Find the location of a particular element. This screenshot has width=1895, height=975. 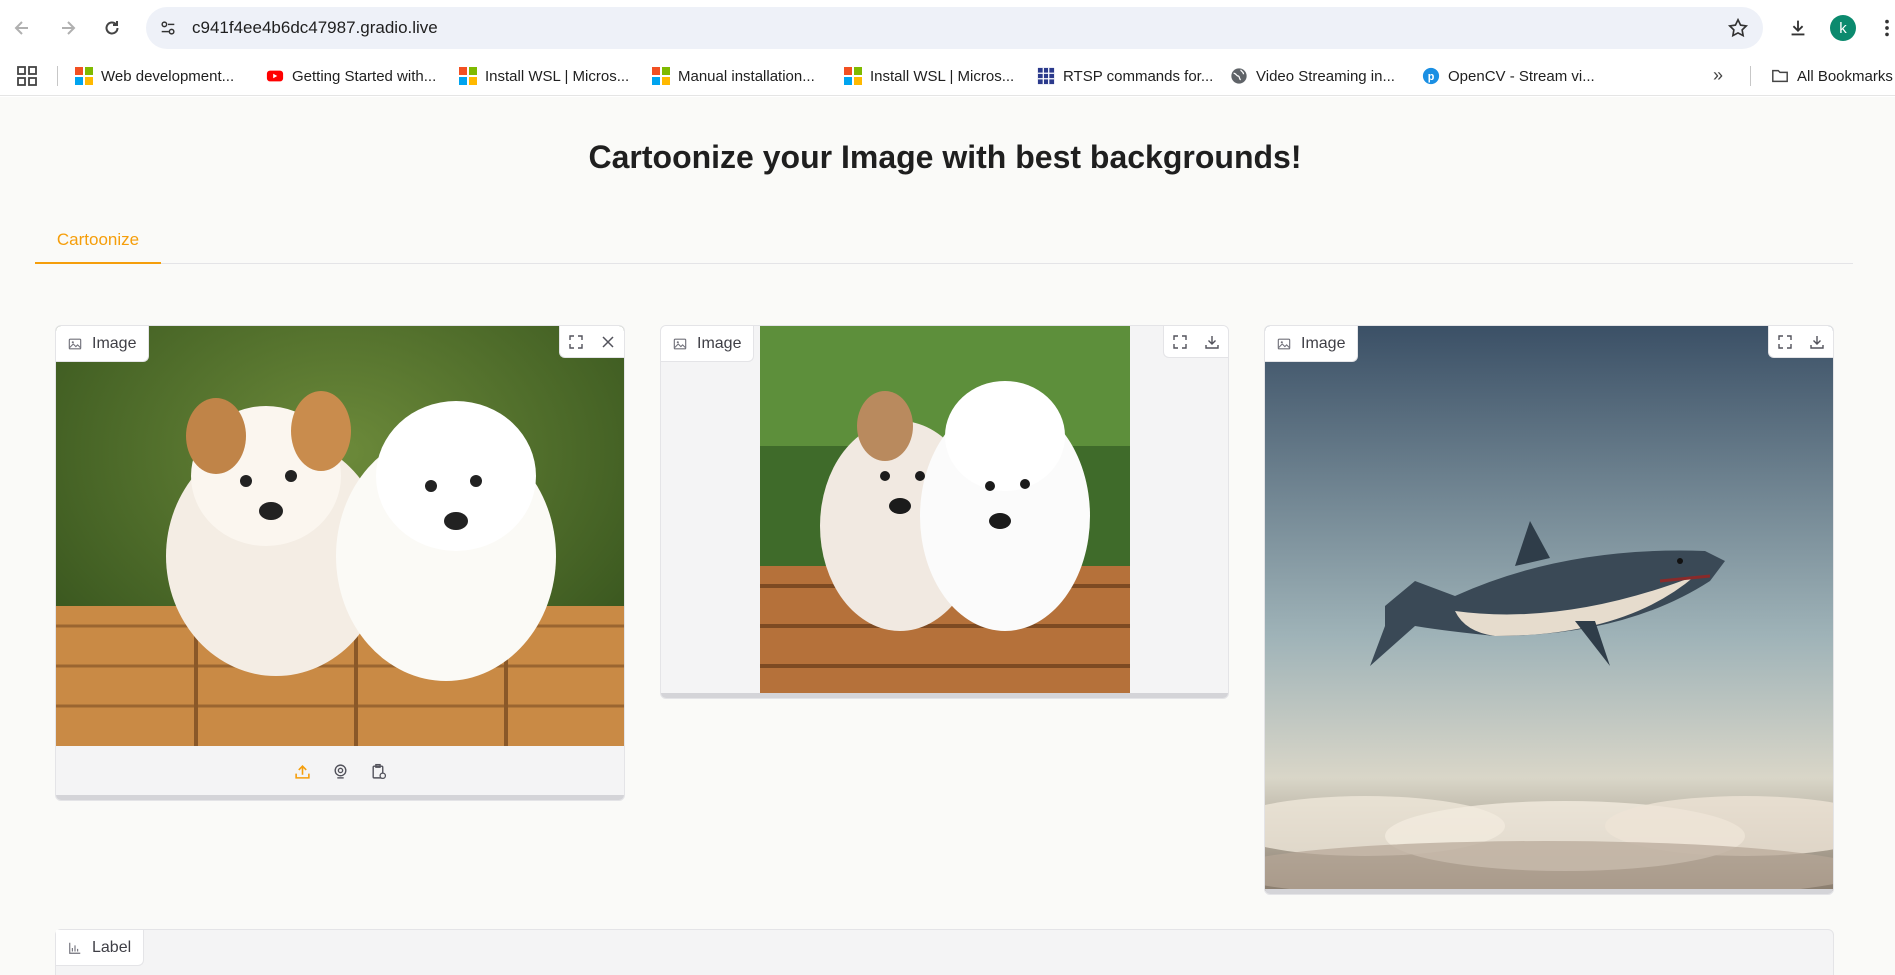

more-bookmarks-chevron-icon: » is located at coordinates (1718, 75).